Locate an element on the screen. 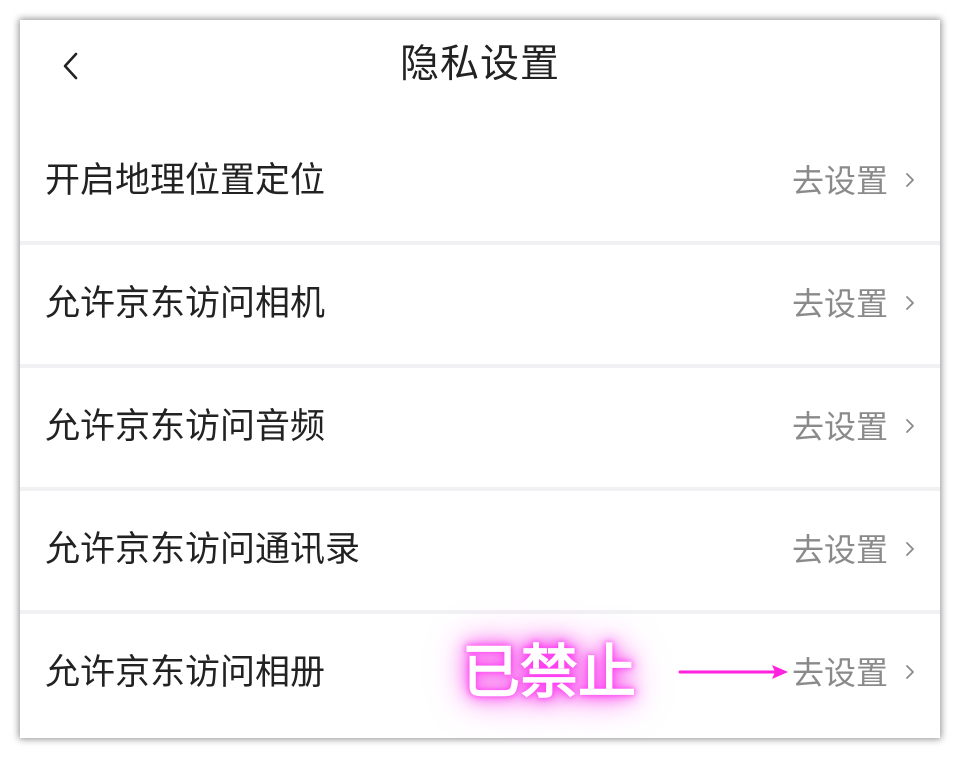 Image resolution: width=960 pixels, height=760 pixels. setting-label: 开启地理位置定位 is located at coordinates (185, 181).